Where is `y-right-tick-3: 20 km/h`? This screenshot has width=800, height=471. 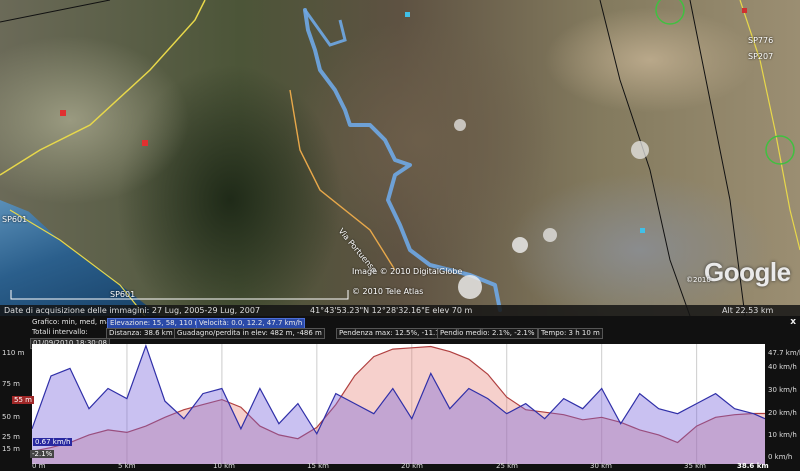
y-right-tick-3: 20 km/h is located at coordinates (782, 413).